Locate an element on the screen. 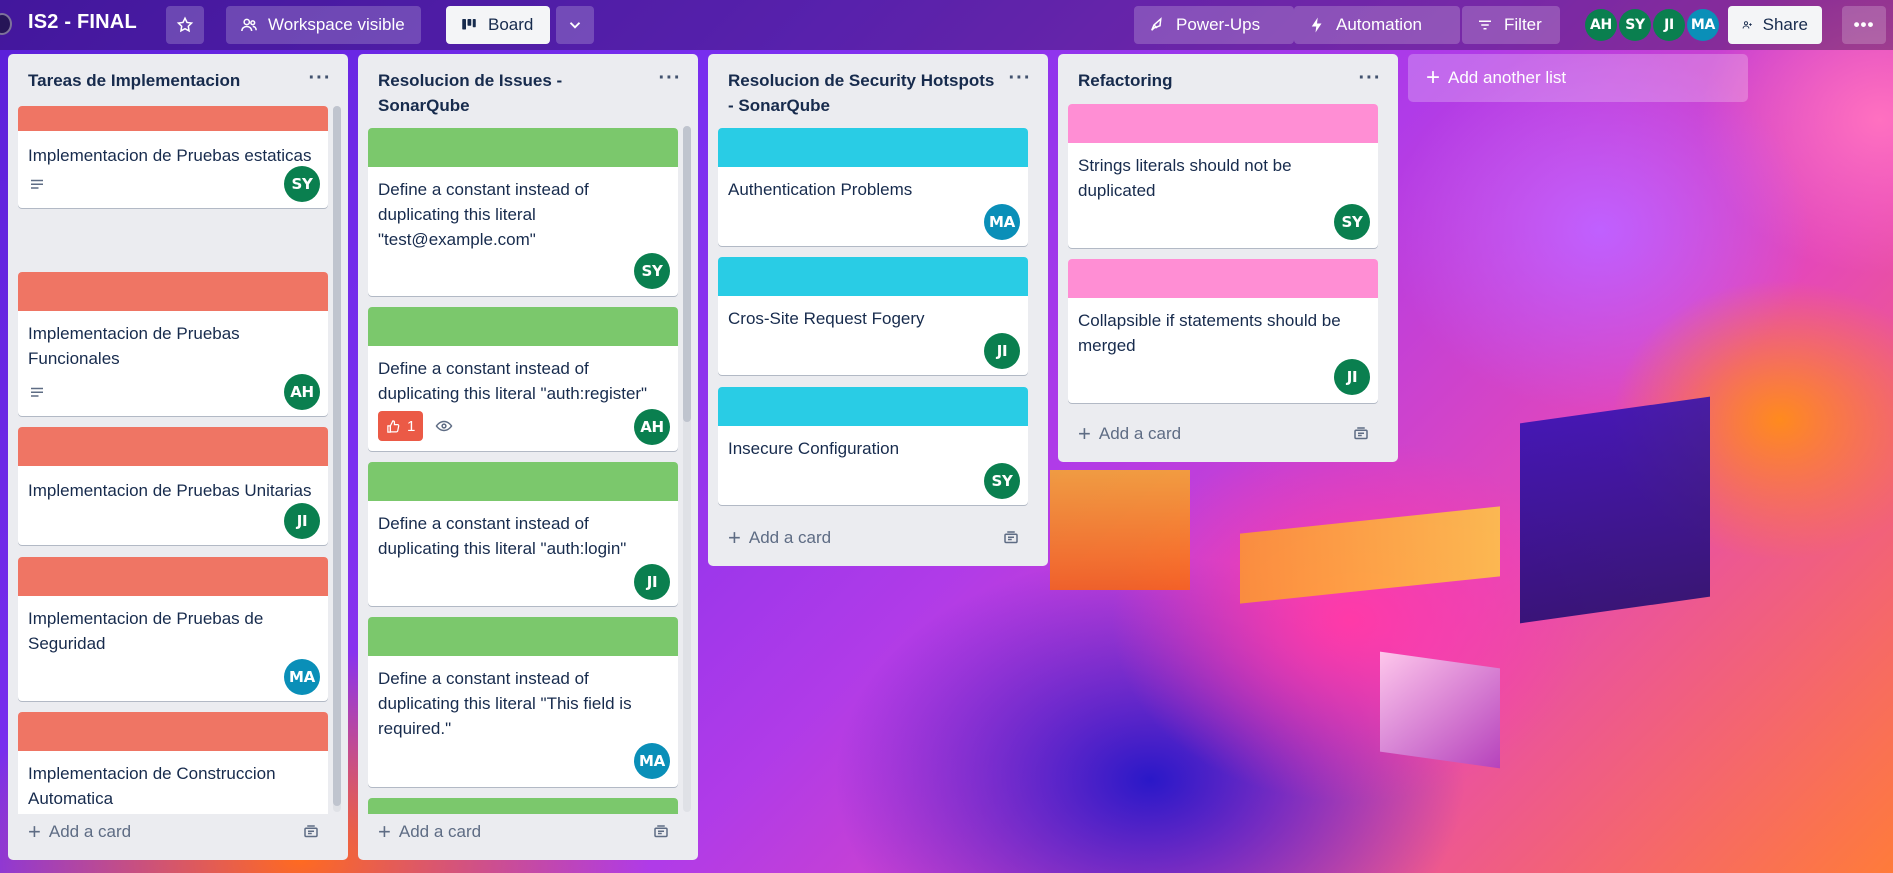 Image resolution: width=1893 pixels, height=873 pixels. list-header: Resolucion de Issues - SonarQube ··· is located at coordinates (528, 86).